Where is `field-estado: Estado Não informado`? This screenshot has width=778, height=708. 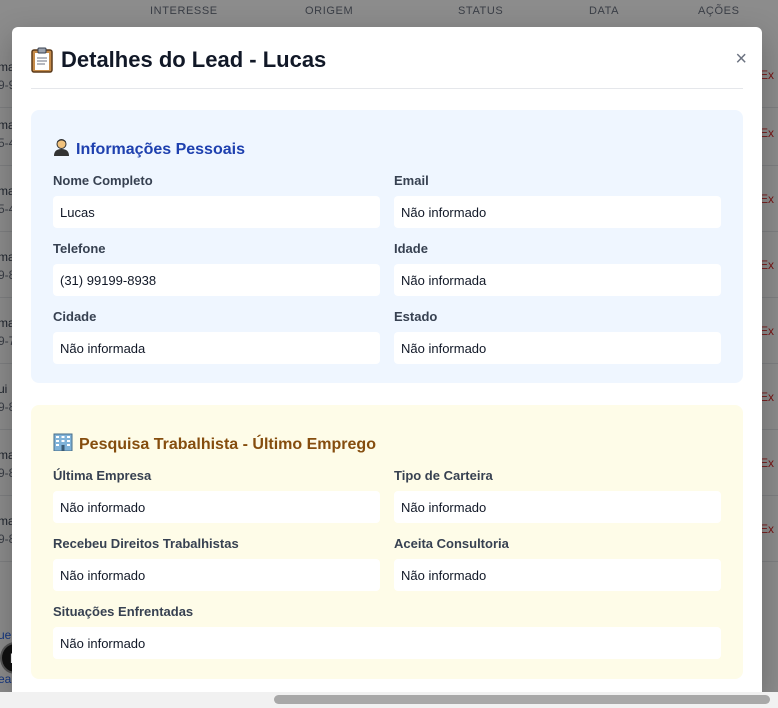
field-estado: Estado Não informado is located at coordinates (557, 336).